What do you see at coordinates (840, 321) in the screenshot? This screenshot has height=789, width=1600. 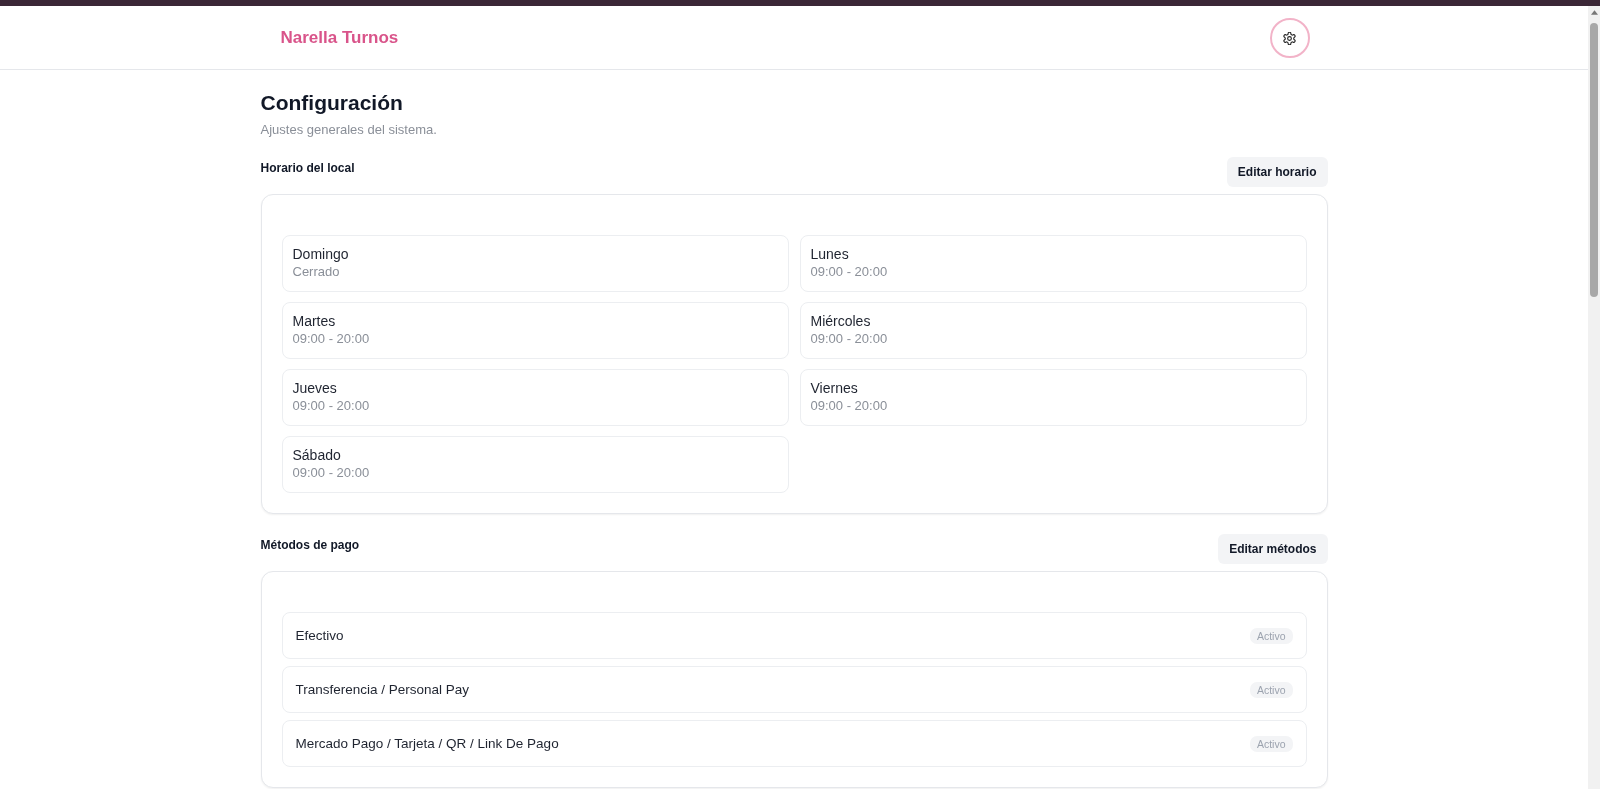 I see `day-name: Miércoles` at bounding box center [840, 321].